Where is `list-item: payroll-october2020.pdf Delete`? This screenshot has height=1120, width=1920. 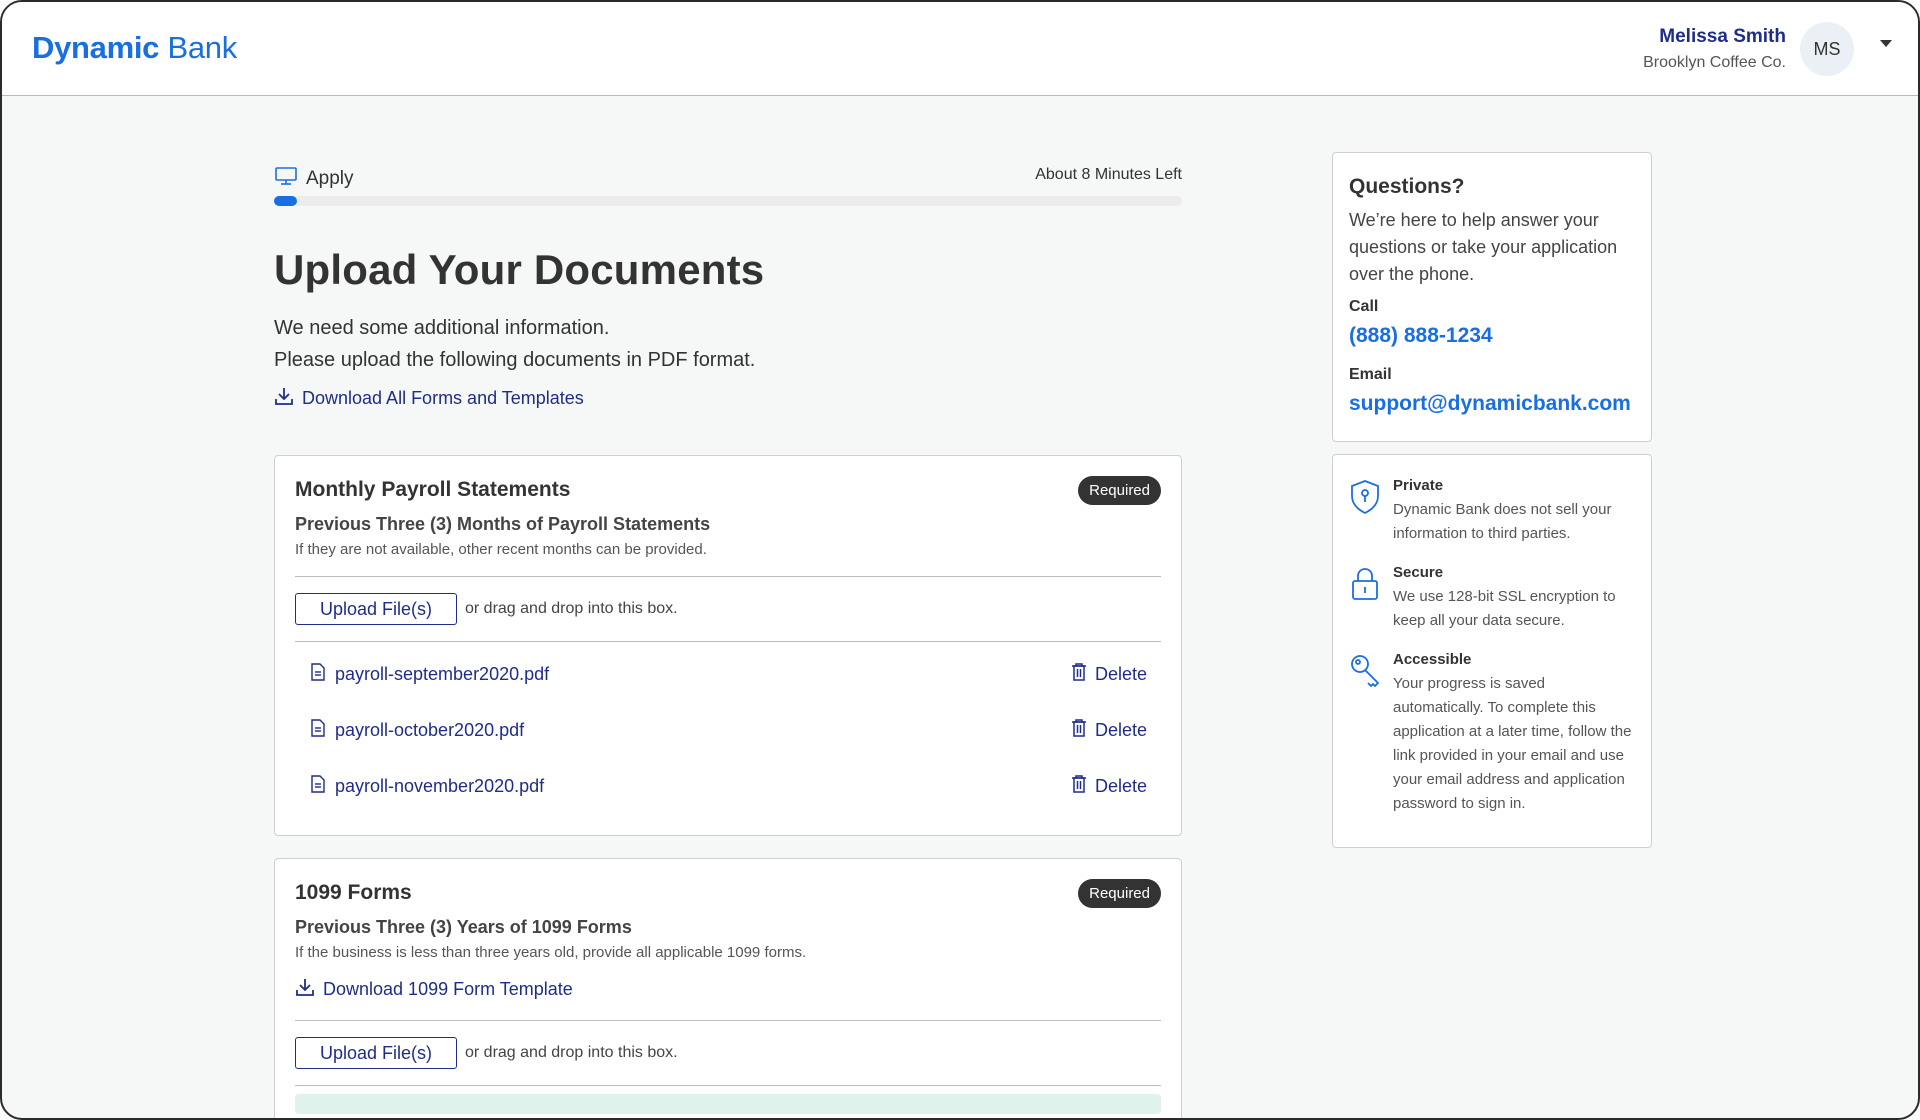 list-item: payroll-october2020.pdf Delete is located at coordinates (728, 730).